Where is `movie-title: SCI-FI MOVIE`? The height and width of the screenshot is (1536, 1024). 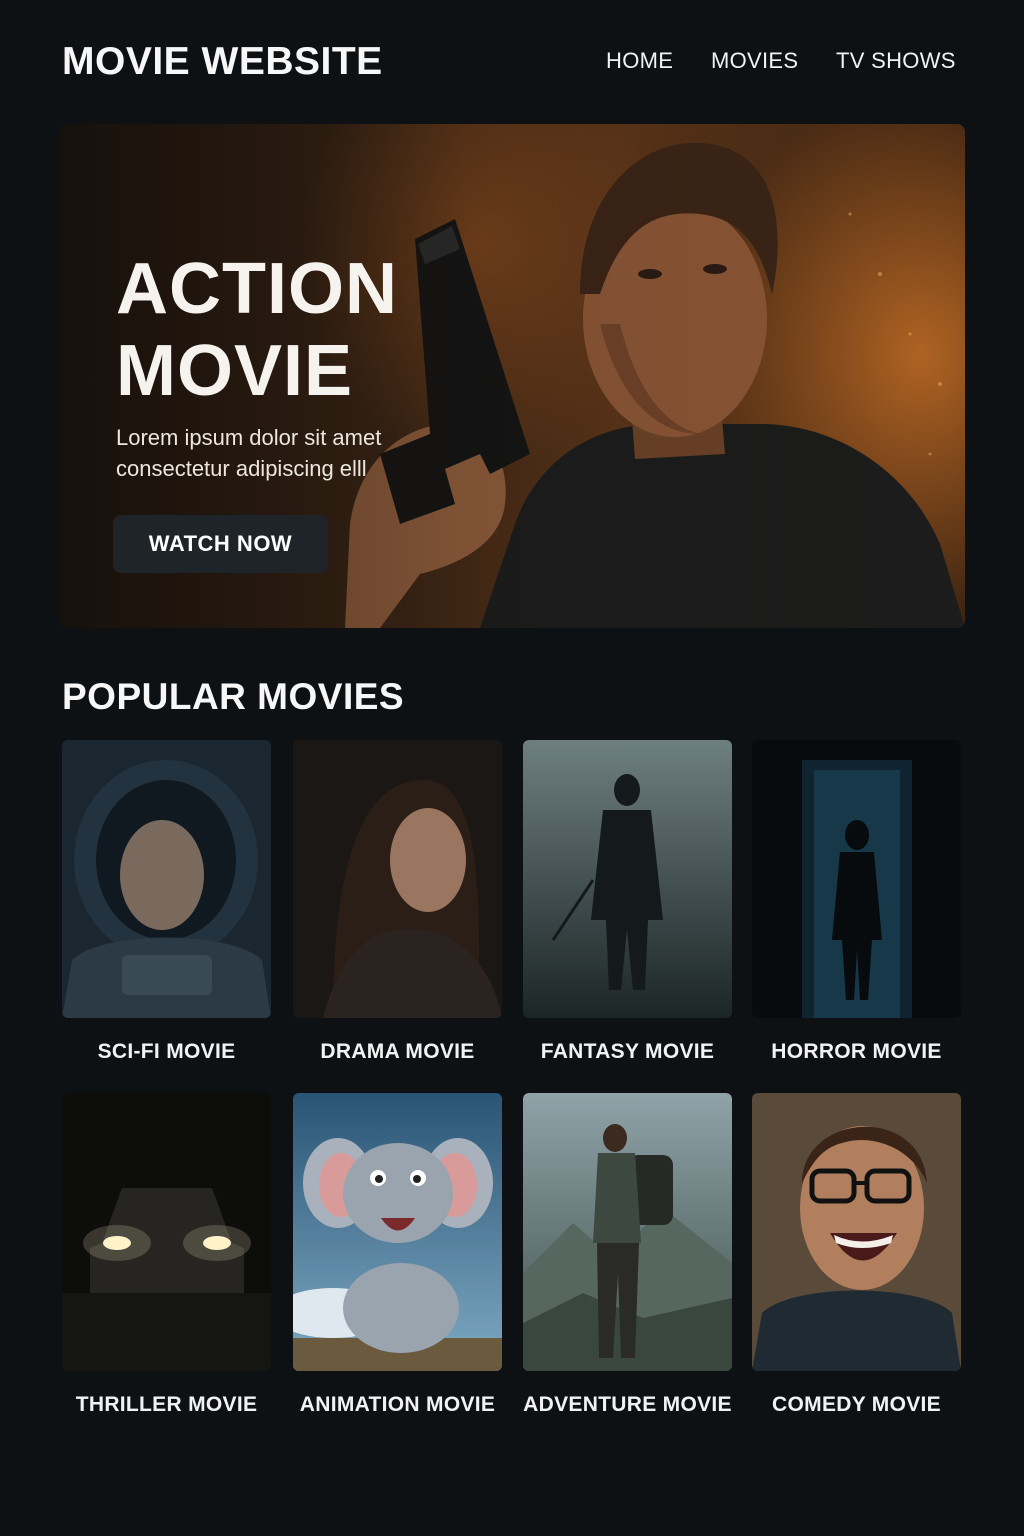 movie-title: SCI-FI MOVIE is located at coordinates (166, 1052).